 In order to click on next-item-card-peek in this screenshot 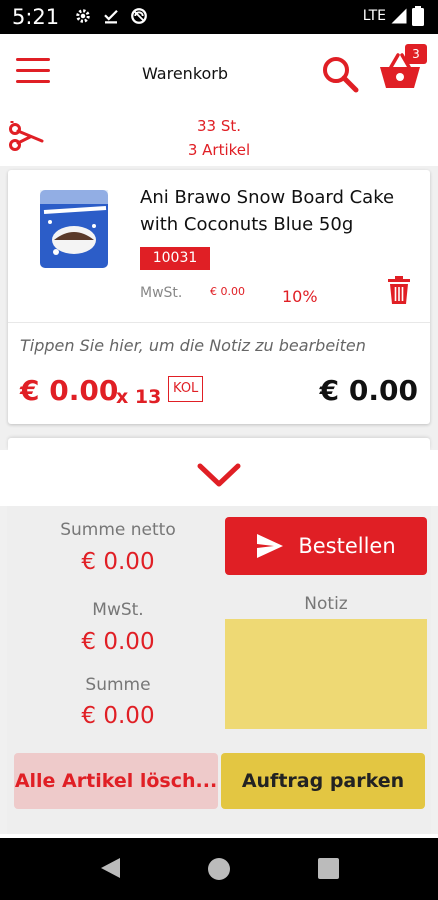, I will do `click(219, 444)`.